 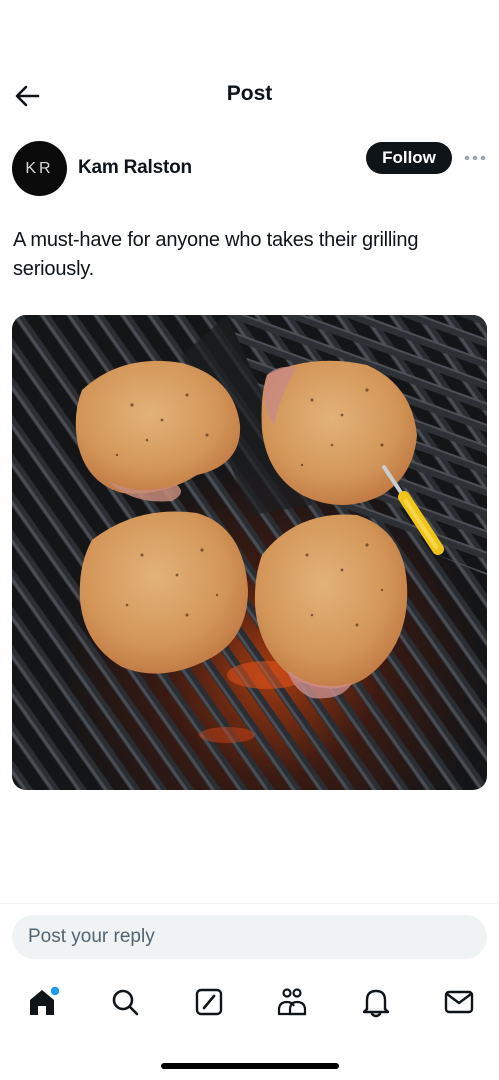 I want to click on nav-messages, so click(x=459, y=1002).